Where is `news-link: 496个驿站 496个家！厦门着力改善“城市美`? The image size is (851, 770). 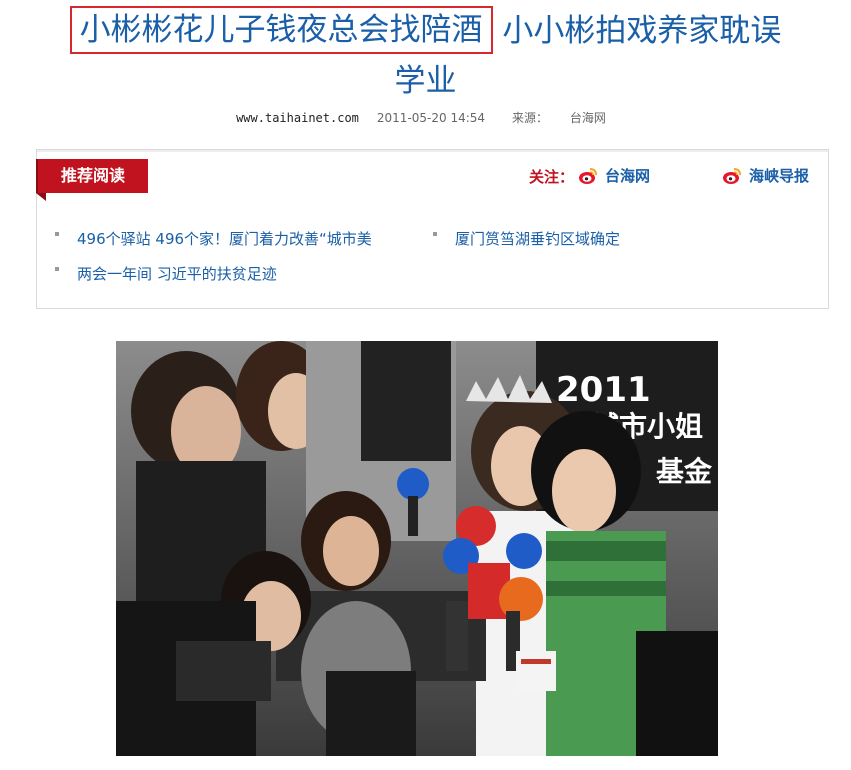 news-link: 496个驿站 496个家！厦门着力改善“城市美 is located at coordinates (224, 239).